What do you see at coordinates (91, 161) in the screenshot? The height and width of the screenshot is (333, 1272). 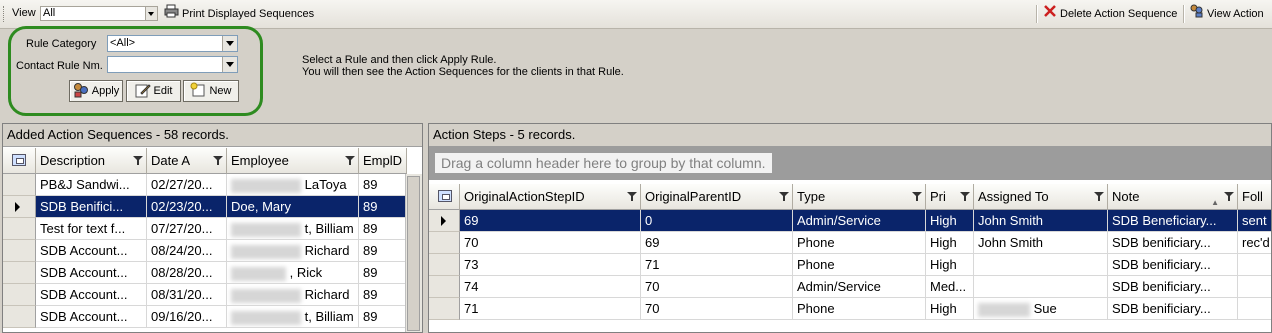 I see `column-header-description: Description` at bounding box center [91, 161].